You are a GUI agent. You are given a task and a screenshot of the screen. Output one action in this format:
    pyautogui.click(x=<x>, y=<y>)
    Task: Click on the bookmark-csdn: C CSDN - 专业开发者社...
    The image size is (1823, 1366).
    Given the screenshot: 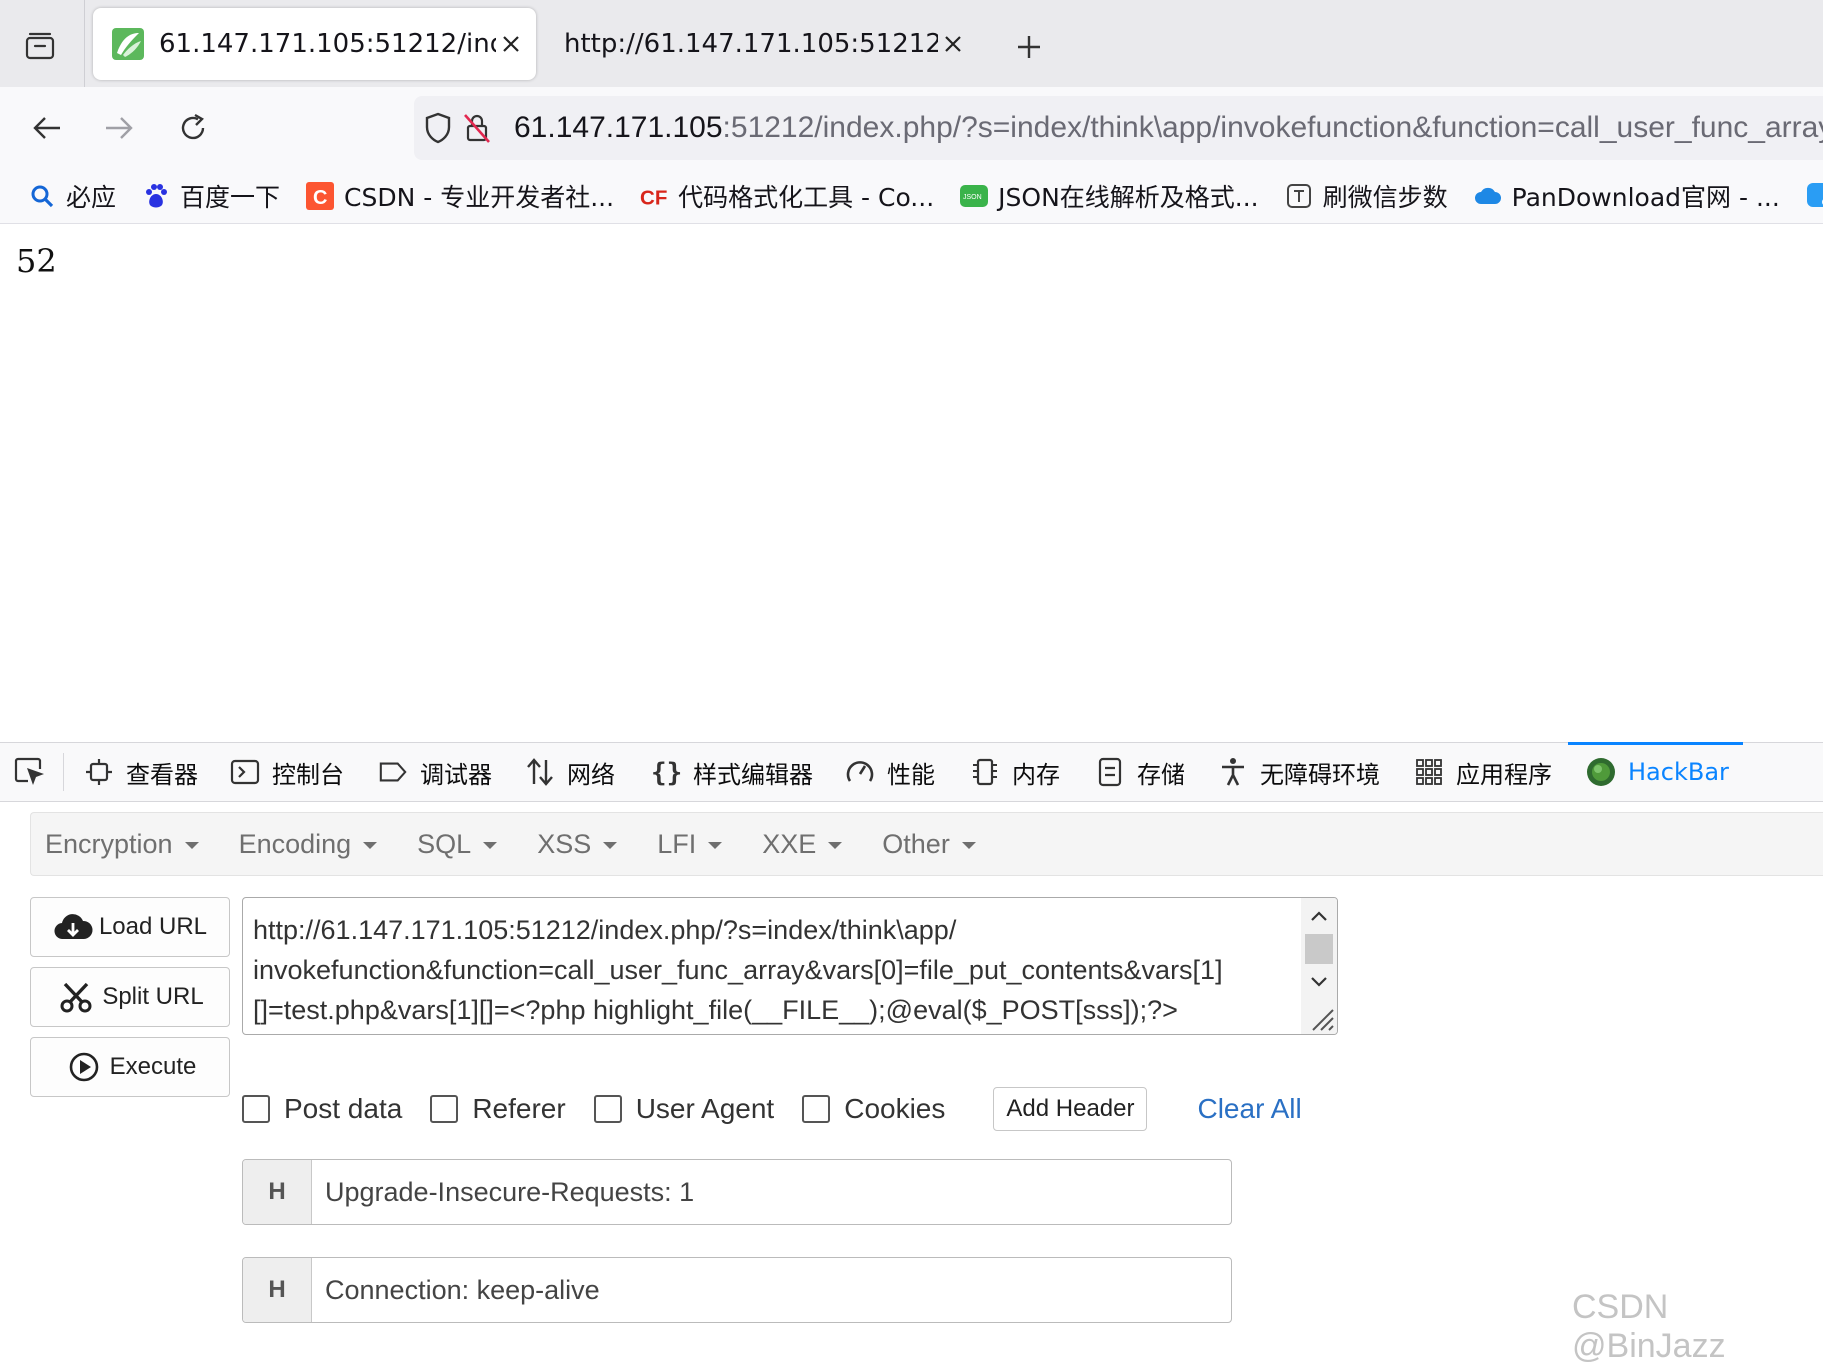 What is the action you would take?
    pyautogui.click(x=460, y=196)
    